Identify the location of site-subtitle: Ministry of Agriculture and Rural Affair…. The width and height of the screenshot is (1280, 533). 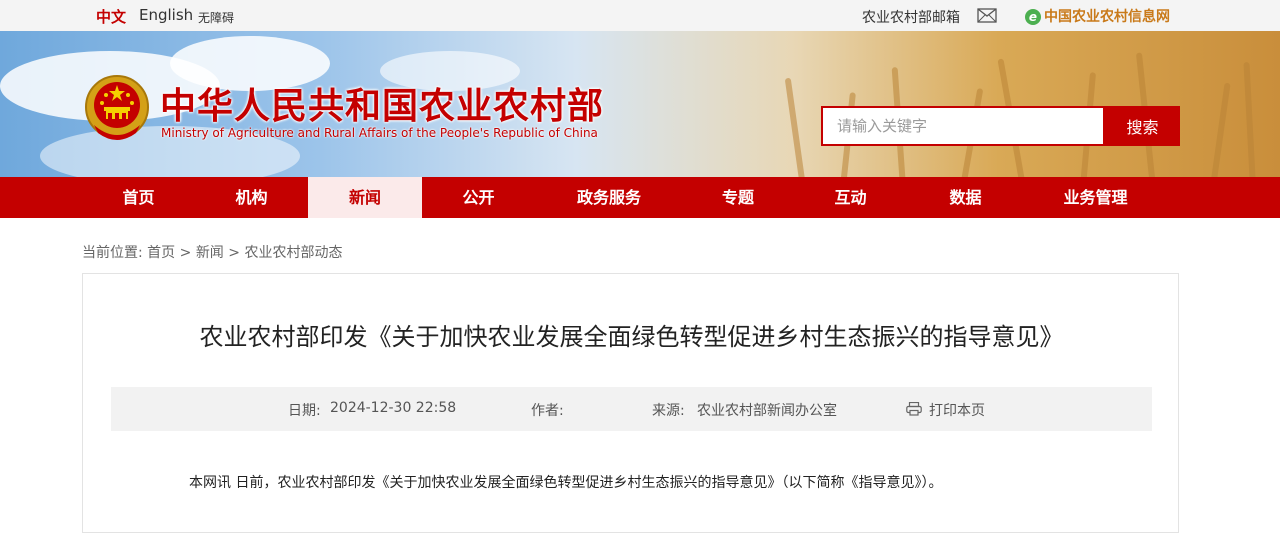
(379, 133).